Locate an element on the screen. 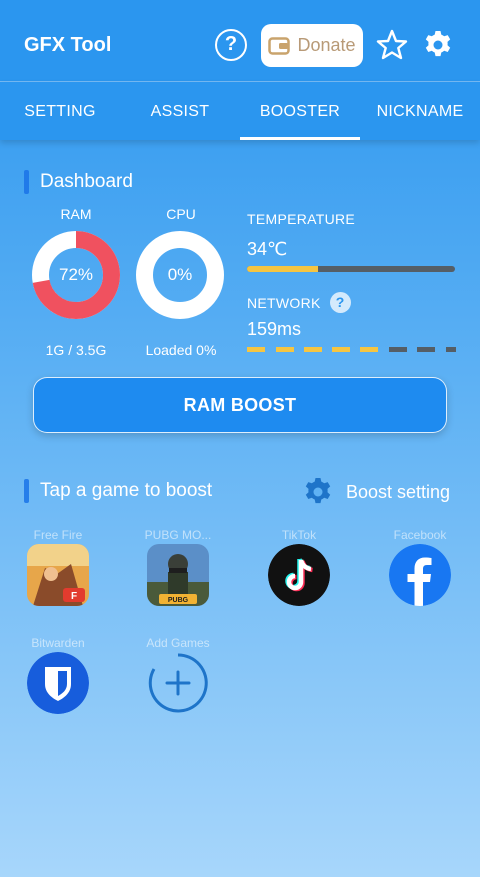 Image resolution: width=480 pixels, height=877 pixels. temperature-value: 34℃ is located at coordinates (267, 249).